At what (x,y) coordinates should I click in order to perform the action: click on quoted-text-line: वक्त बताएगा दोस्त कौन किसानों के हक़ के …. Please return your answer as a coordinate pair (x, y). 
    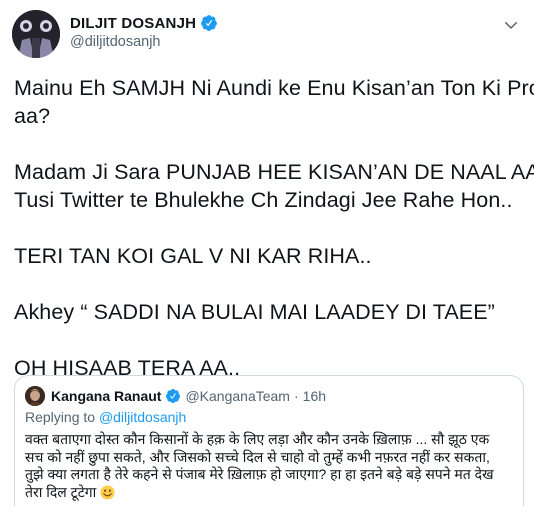
    Looking at the image, I should click on (257, 439).